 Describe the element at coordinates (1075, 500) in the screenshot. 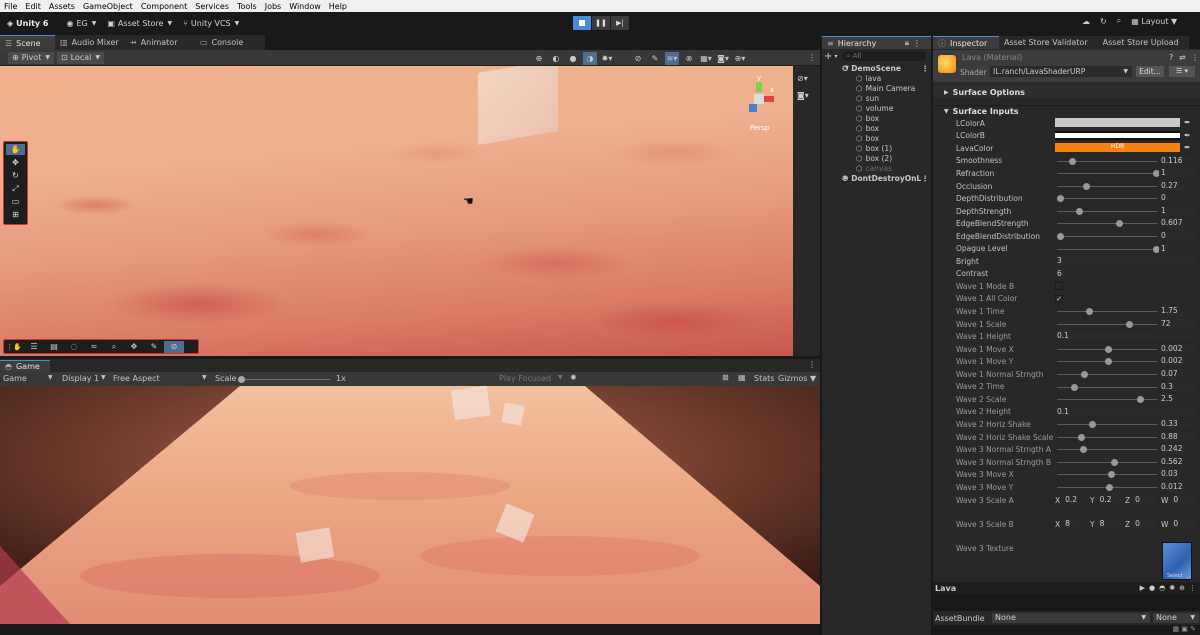

I see `wave3-scale-a-x: 0.2` at that location.